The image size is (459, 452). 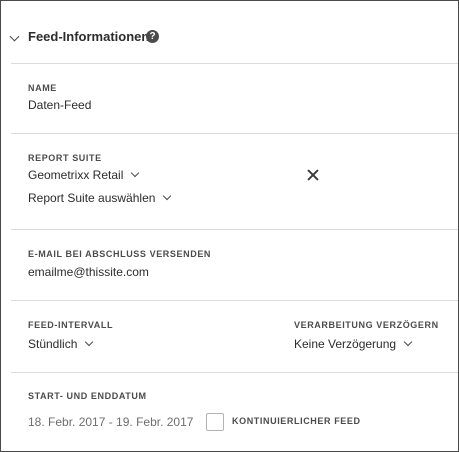 I want to click on interval-dropdown: Stündlich, so click(x=61, y=344).